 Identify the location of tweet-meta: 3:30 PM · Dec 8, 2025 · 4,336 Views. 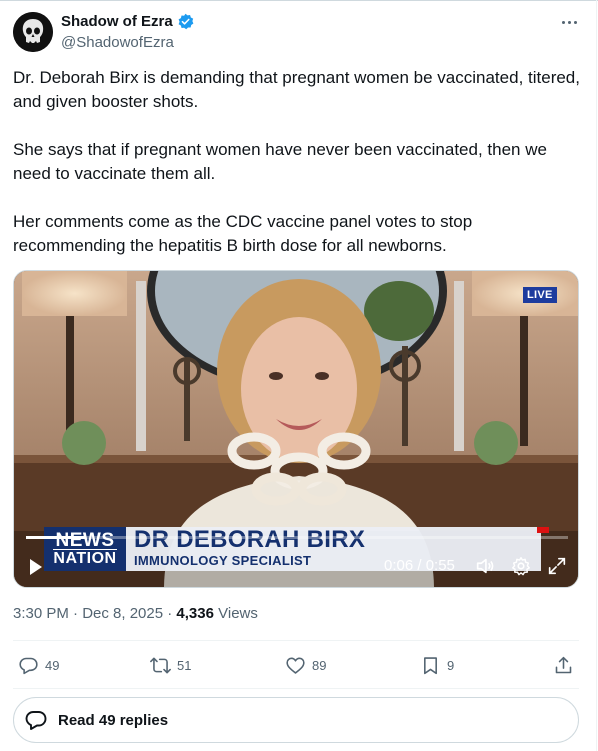
(135, 613).